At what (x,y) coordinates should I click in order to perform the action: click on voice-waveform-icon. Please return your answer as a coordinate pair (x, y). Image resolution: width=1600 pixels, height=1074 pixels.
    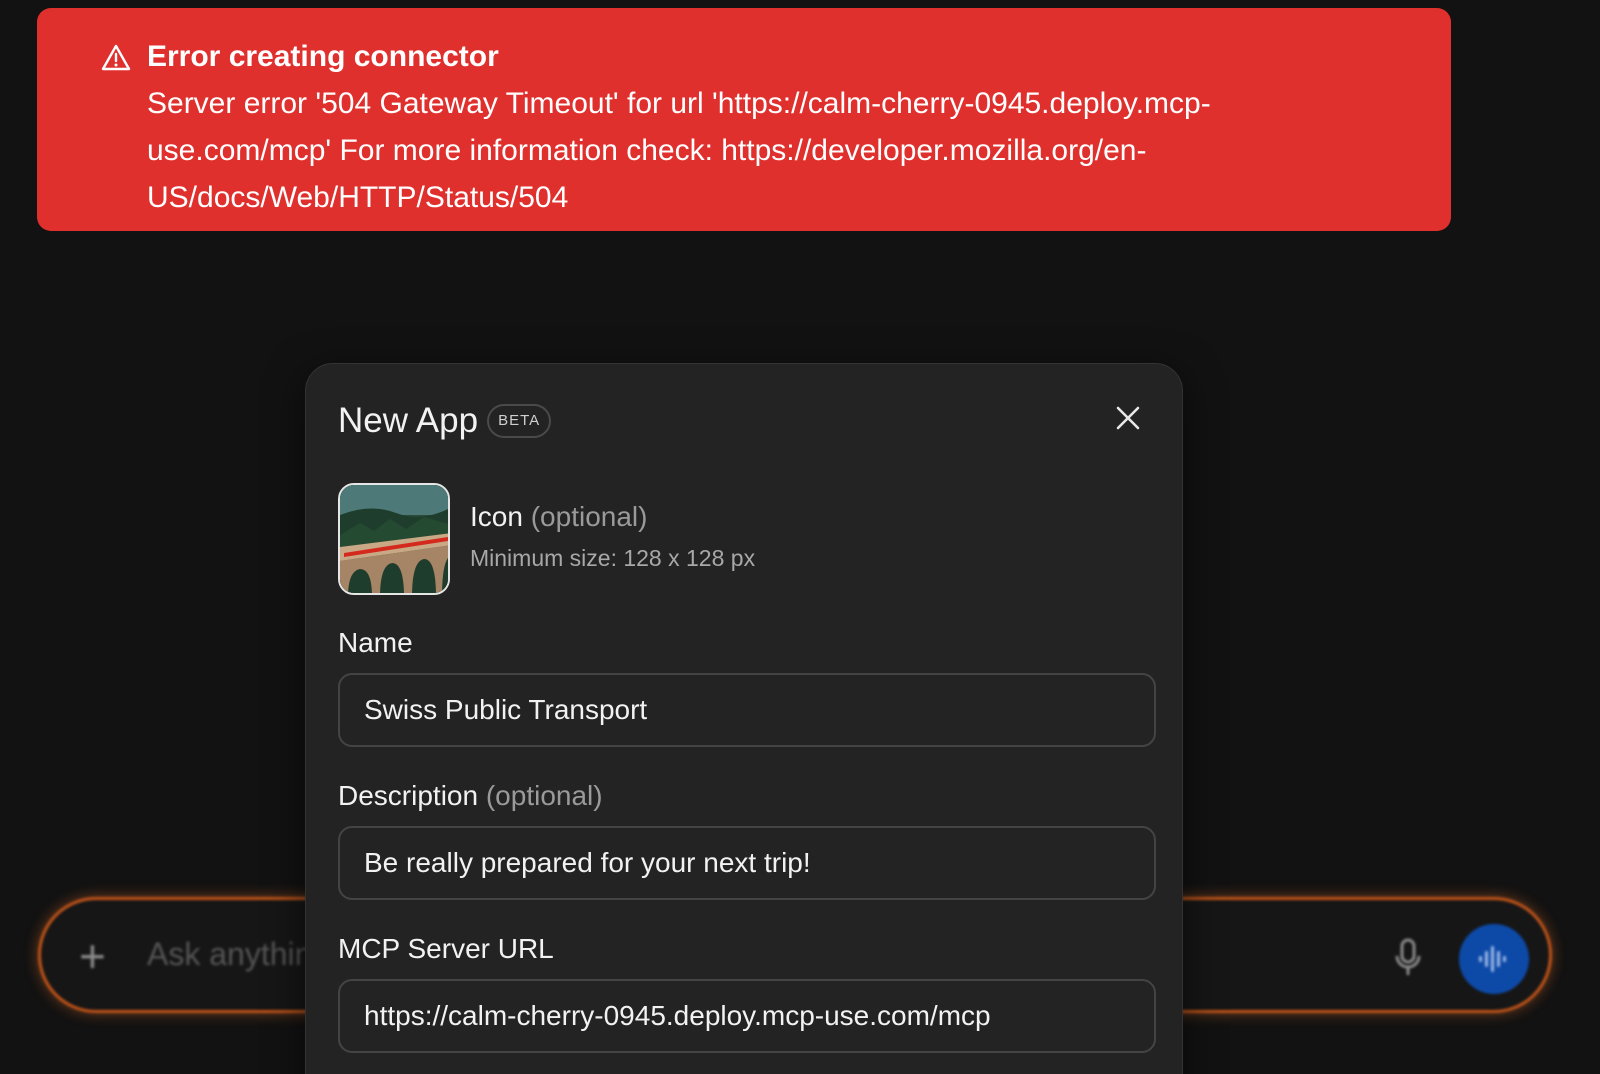
    Looking at the image, I should click on (1492, 959).